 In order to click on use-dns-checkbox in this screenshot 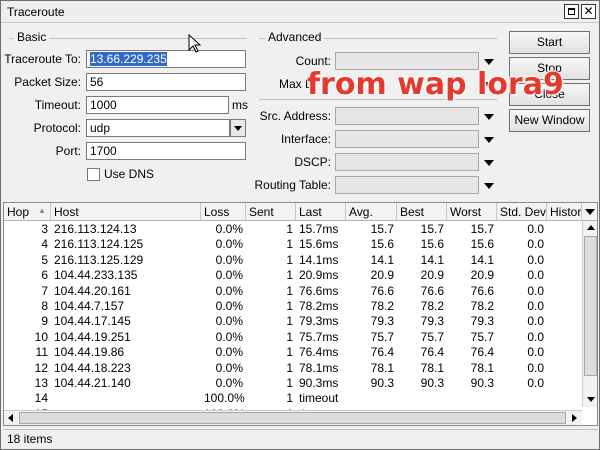, I will do `click(93, 174)`.